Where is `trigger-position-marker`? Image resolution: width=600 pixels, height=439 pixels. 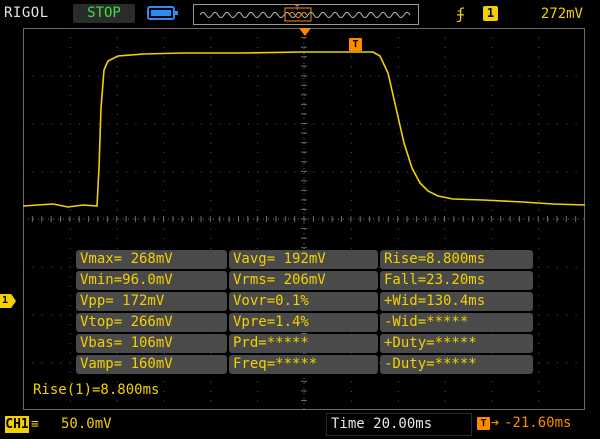
trigger-position-marker is located at coordinates (305, 32).